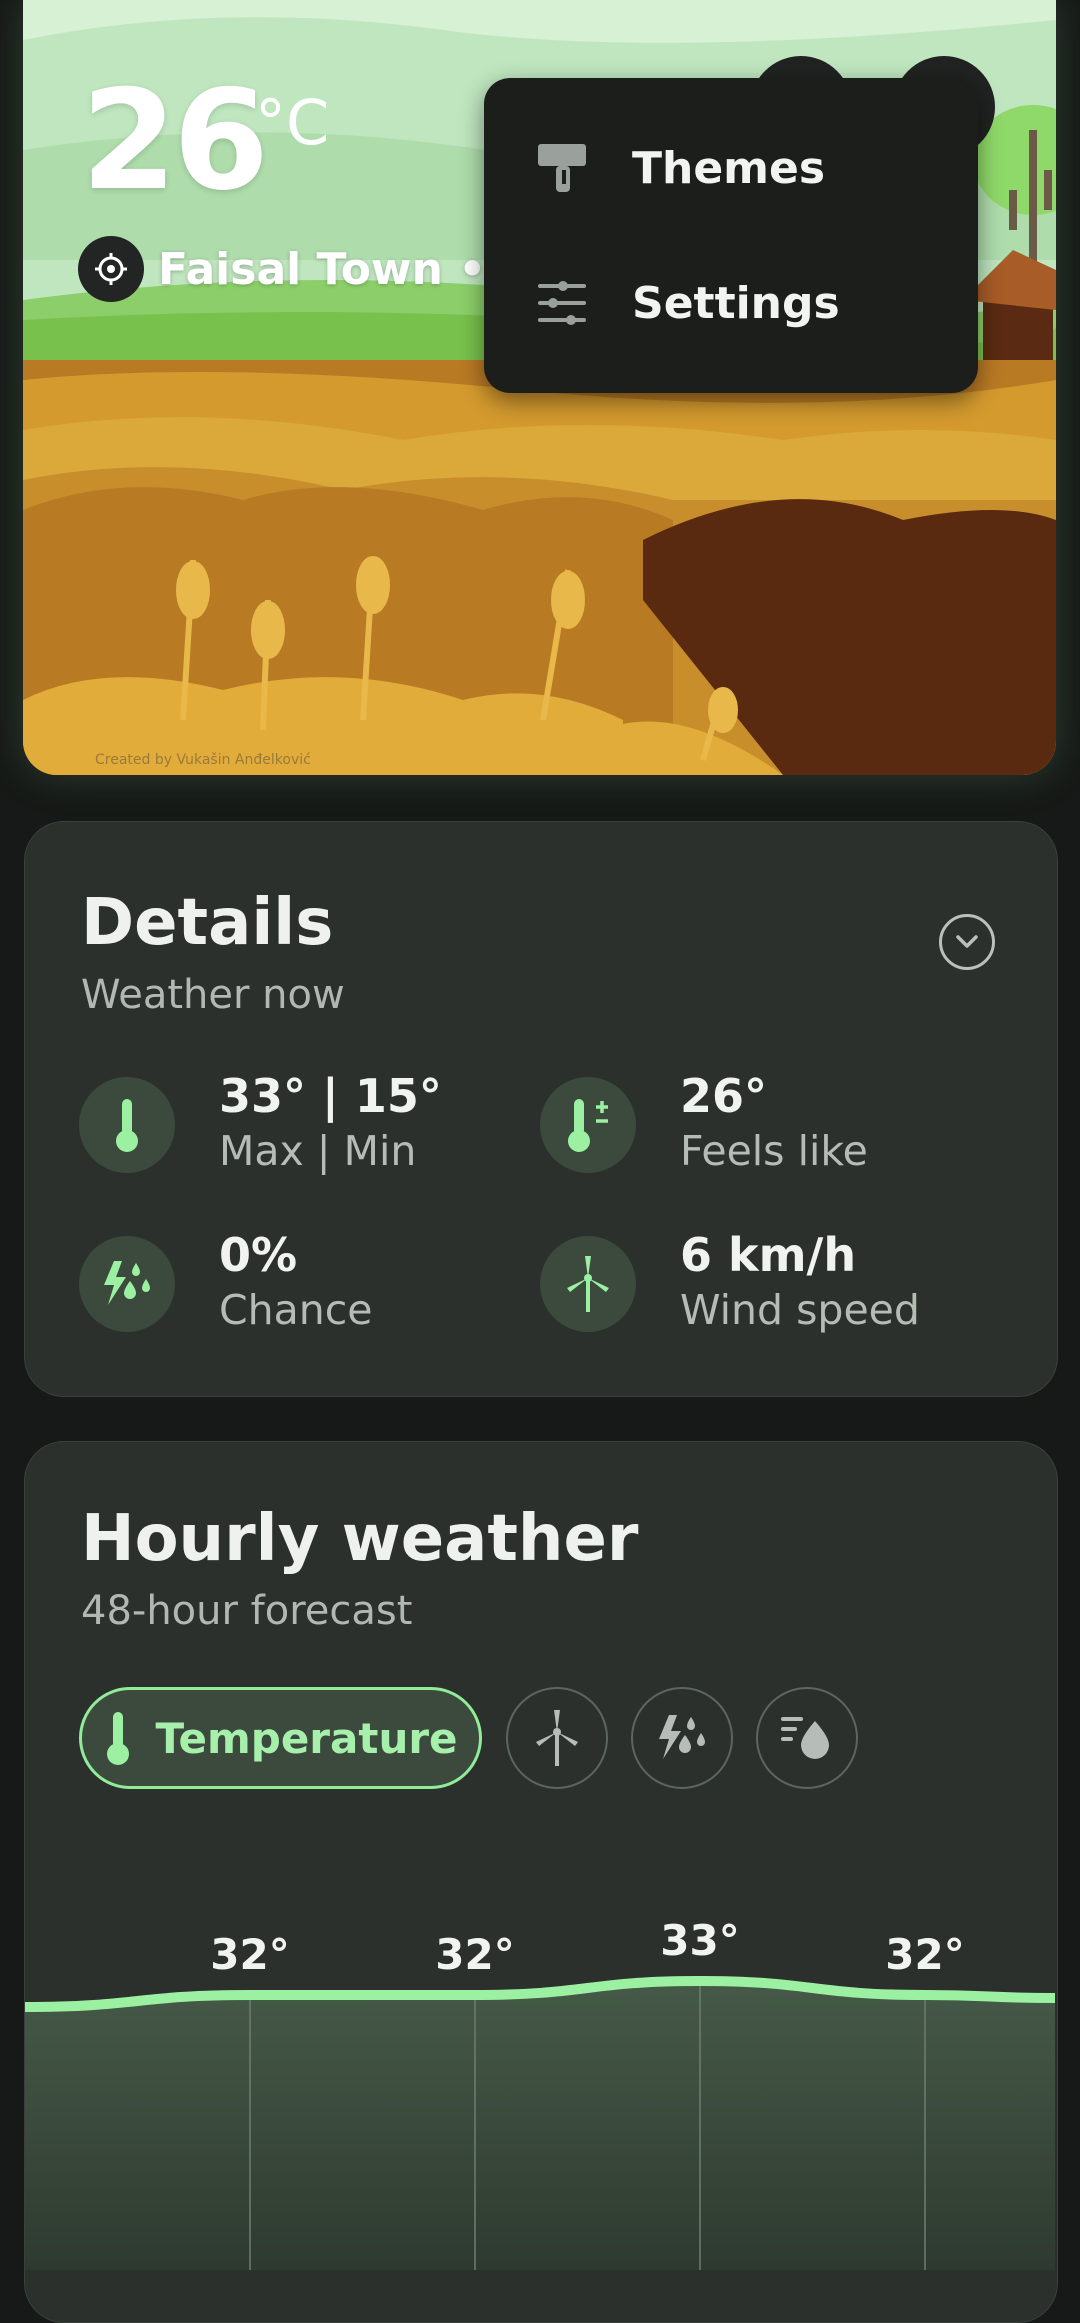  I want to click on chevron-down-icon, so click(967, 941).